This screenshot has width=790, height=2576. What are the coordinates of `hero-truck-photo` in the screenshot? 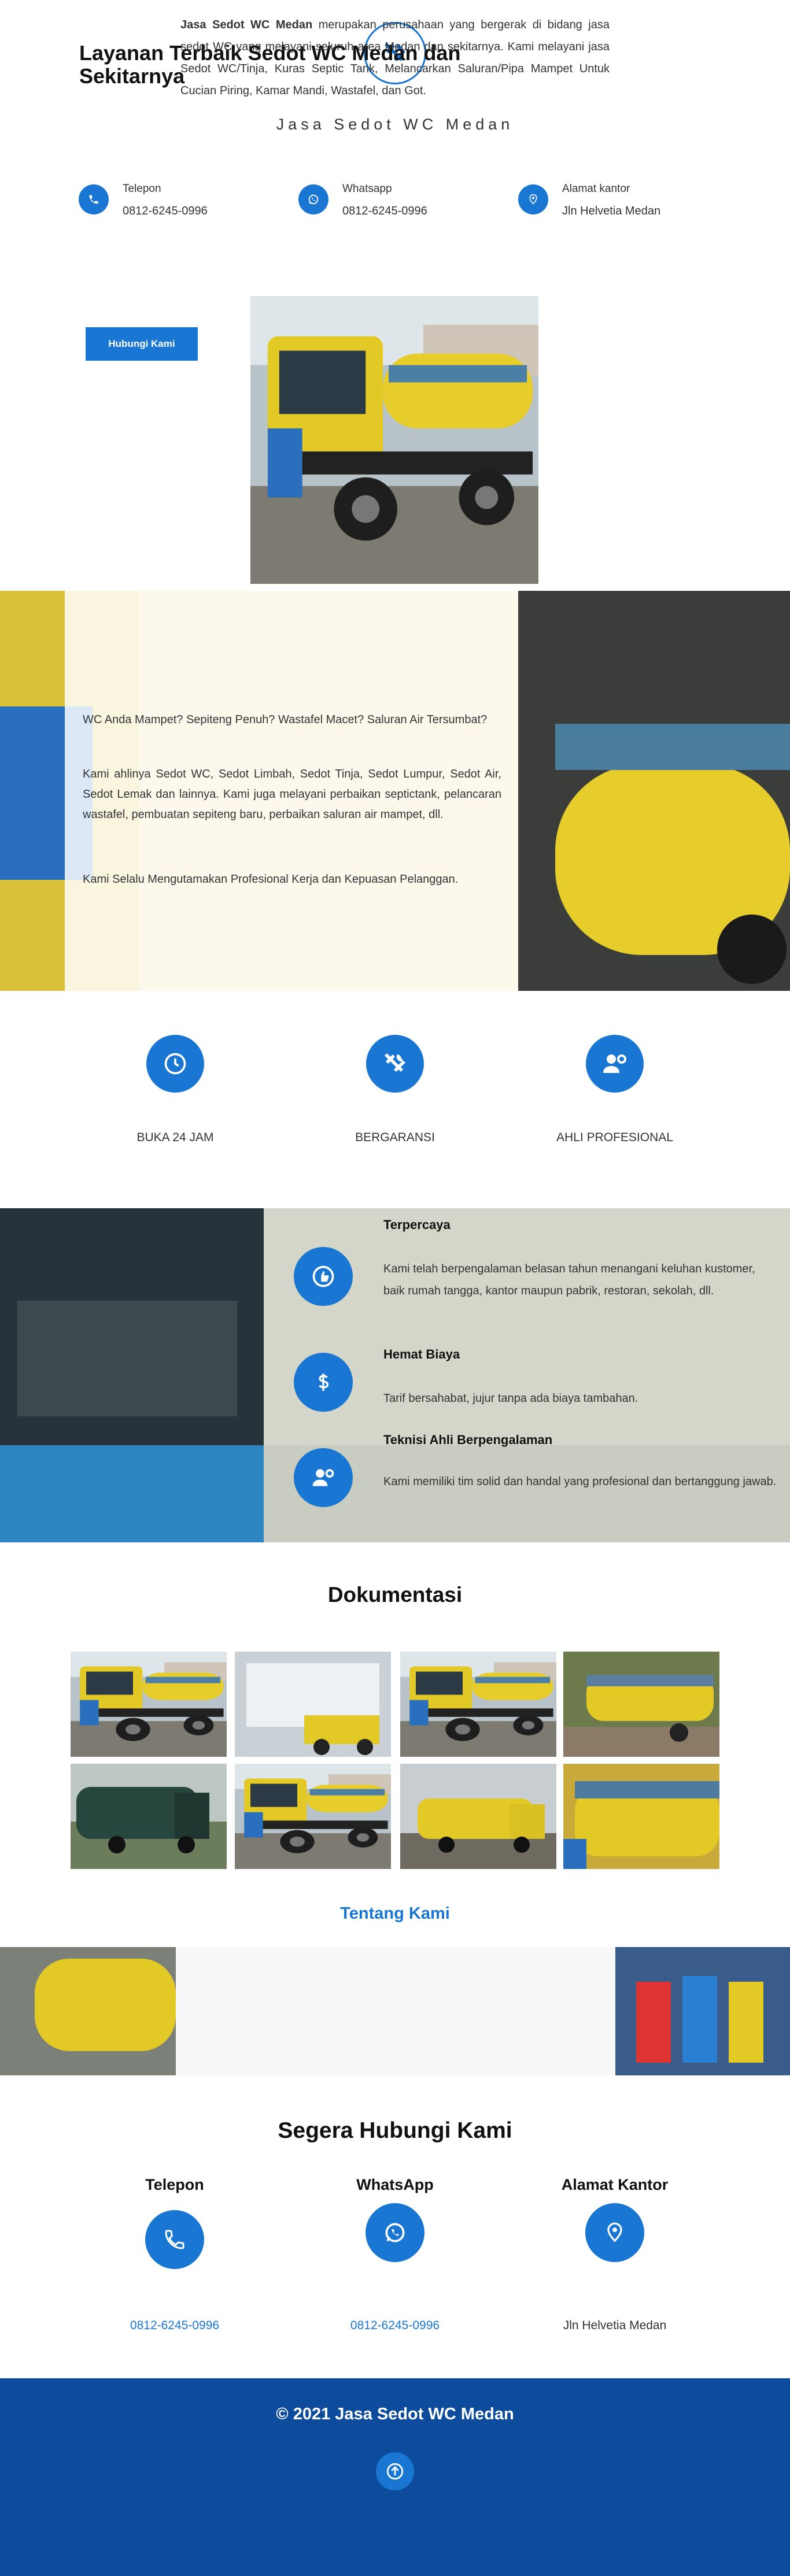 It's located at (394, 440).